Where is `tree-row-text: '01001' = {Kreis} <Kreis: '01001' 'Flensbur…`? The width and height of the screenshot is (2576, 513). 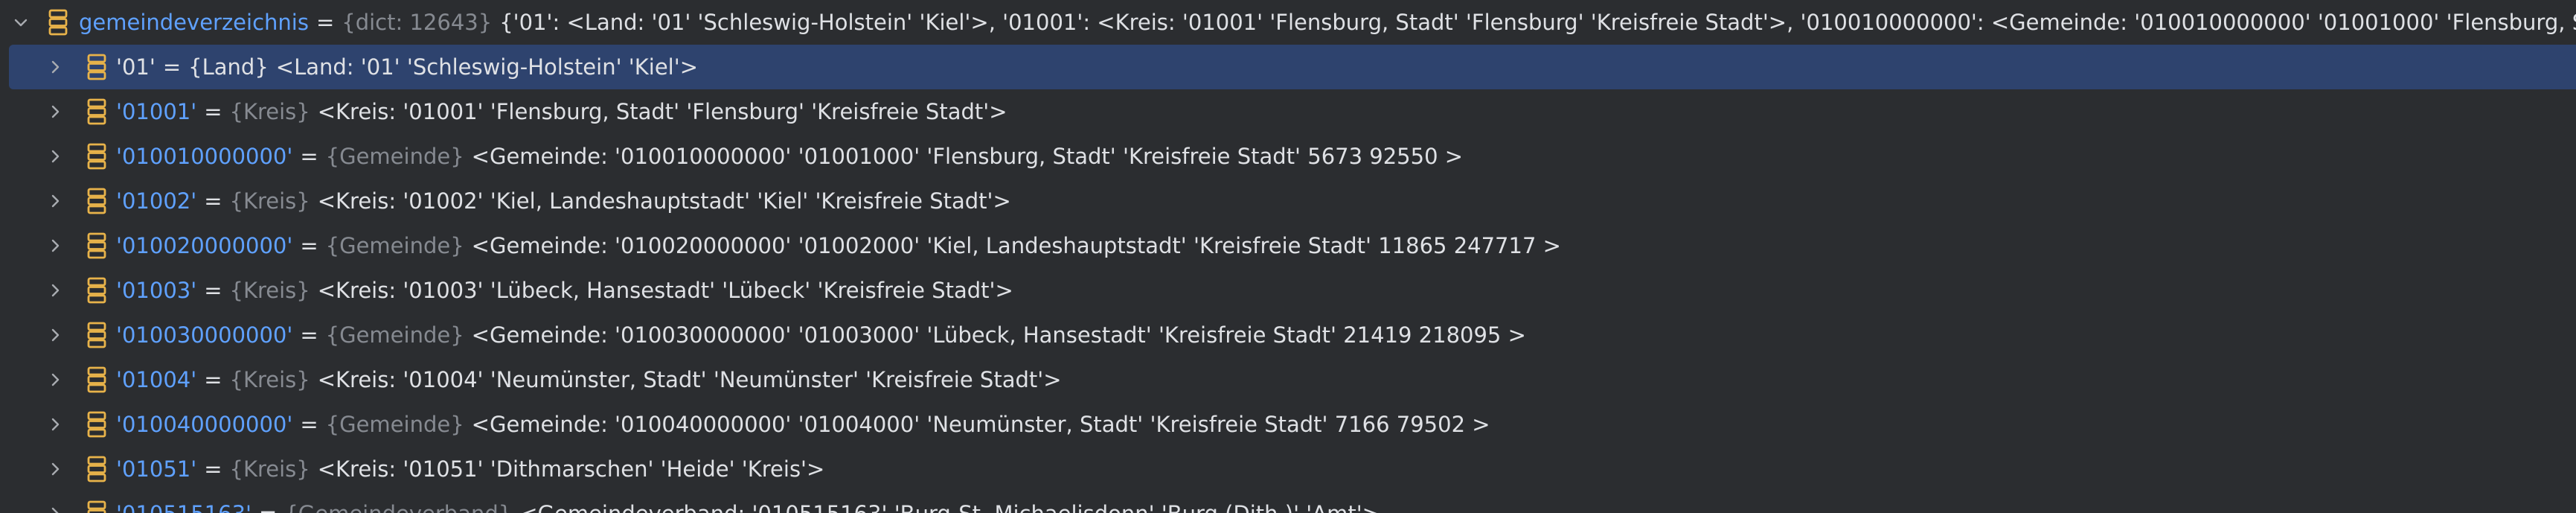
tree-row-text: '01001' = {Kreis} <Kreis: '01001' 'Flensbur… is located at coordinates (561, 111).